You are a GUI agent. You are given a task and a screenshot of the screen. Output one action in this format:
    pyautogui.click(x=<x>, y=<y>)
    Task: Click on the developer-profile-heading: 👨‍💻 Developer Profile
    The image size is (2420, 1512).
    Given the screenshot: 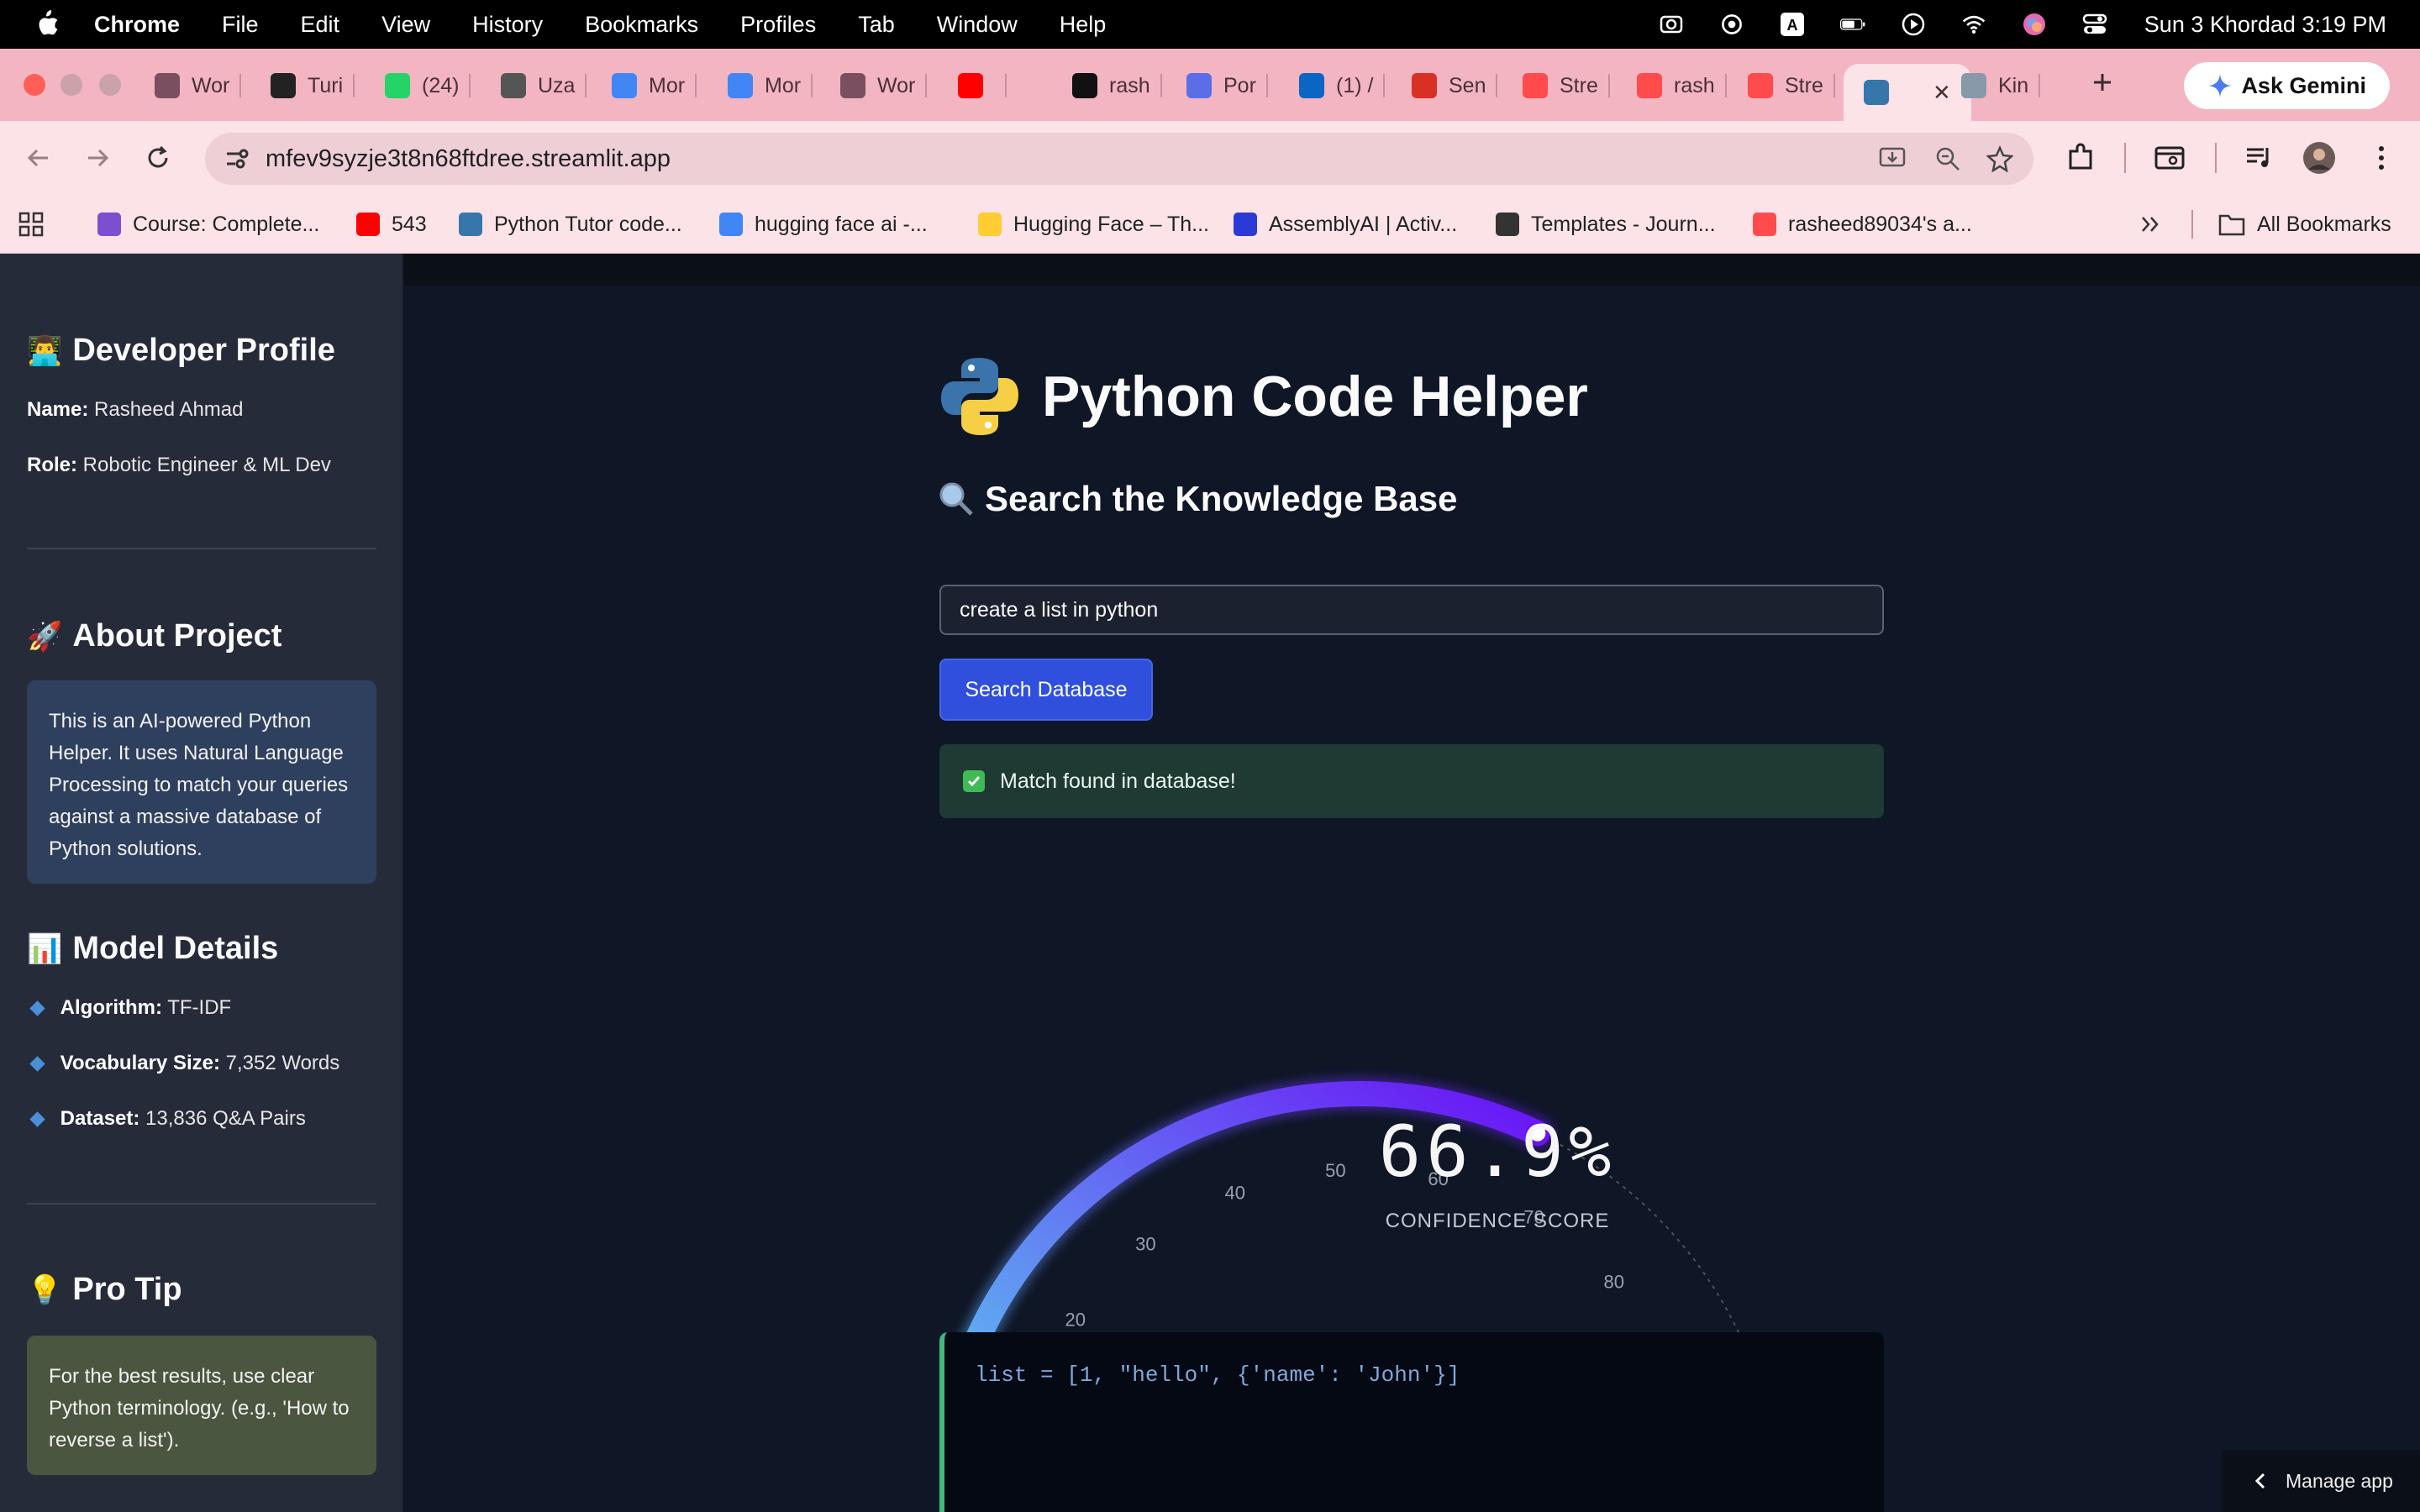 What is the action you would take?
    pyautogui.click(x=181, y=351)
    